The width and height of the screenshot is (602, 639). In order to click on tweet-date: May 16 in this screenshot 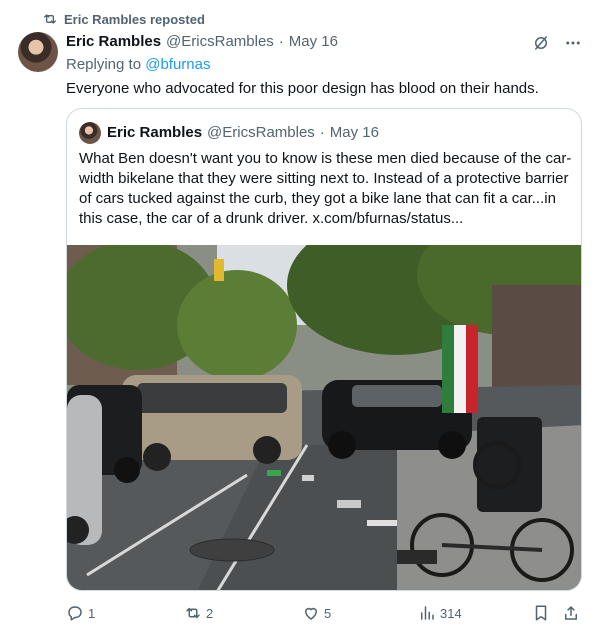, I will do `click(313, 41)`.